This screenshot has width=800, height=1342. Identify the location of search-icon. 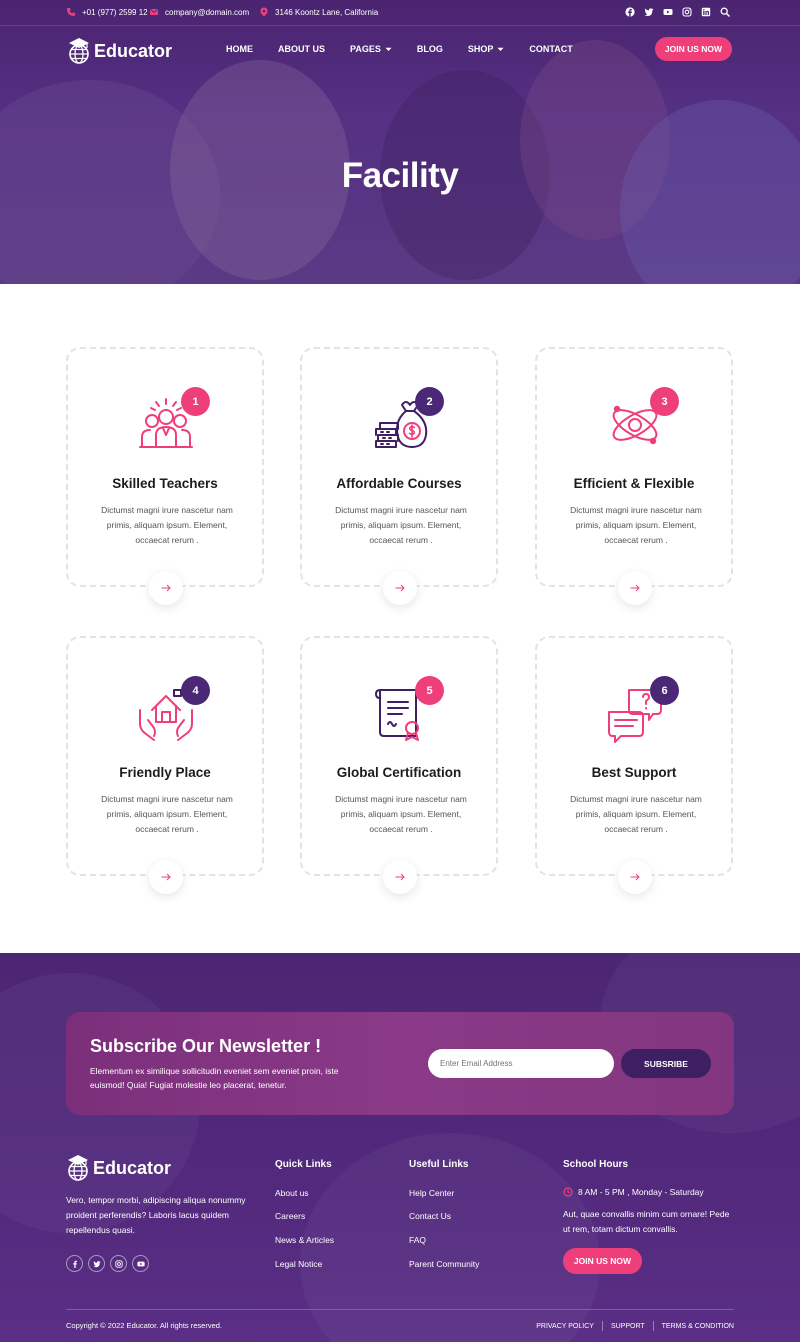
(725, 12).